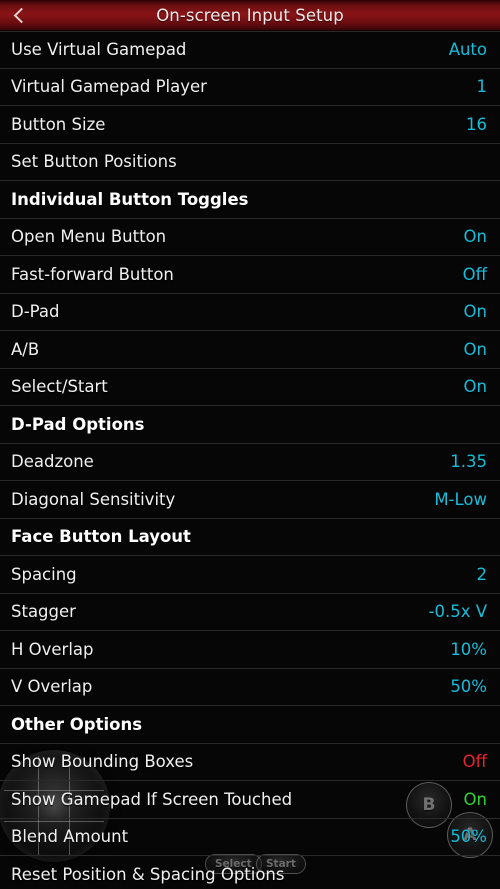 This screenshot has width=500, height=889. I want to click on back-button, so click(20, 15).